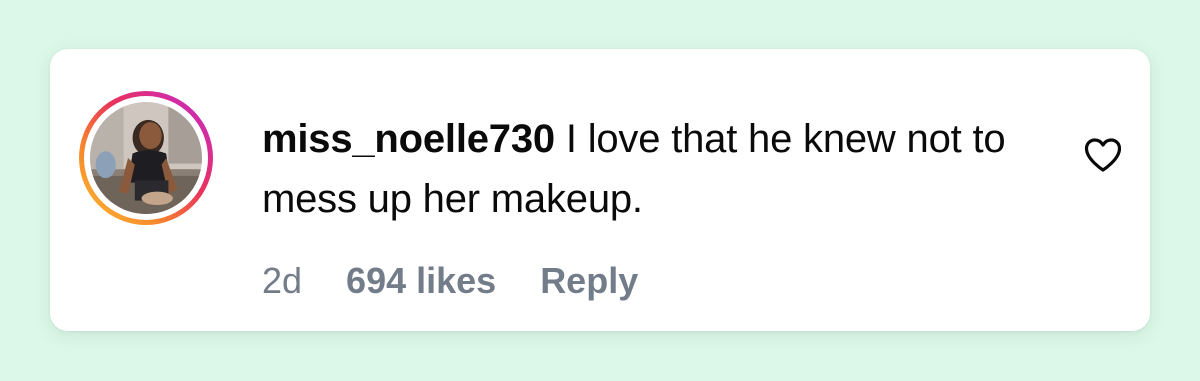 The height and width of the screenshot is (381, 1200). Describe the element at coordinates (408, 139) in the screenshot. I see `comment-username: miss_noelle730` at that location.